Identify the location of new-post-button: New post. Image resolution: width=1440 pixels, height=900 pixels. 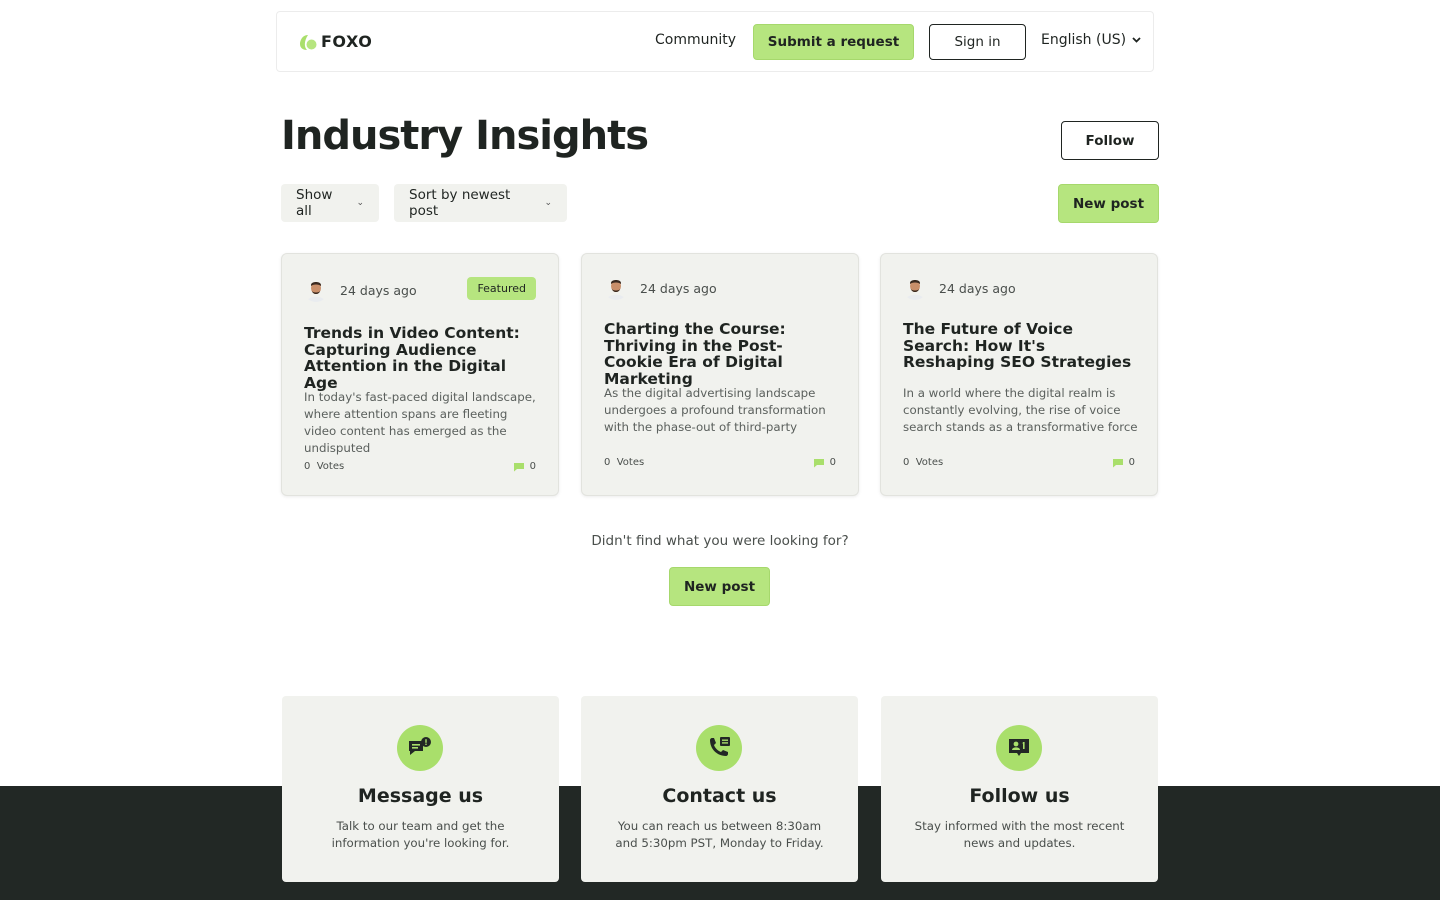
(1108, 203).